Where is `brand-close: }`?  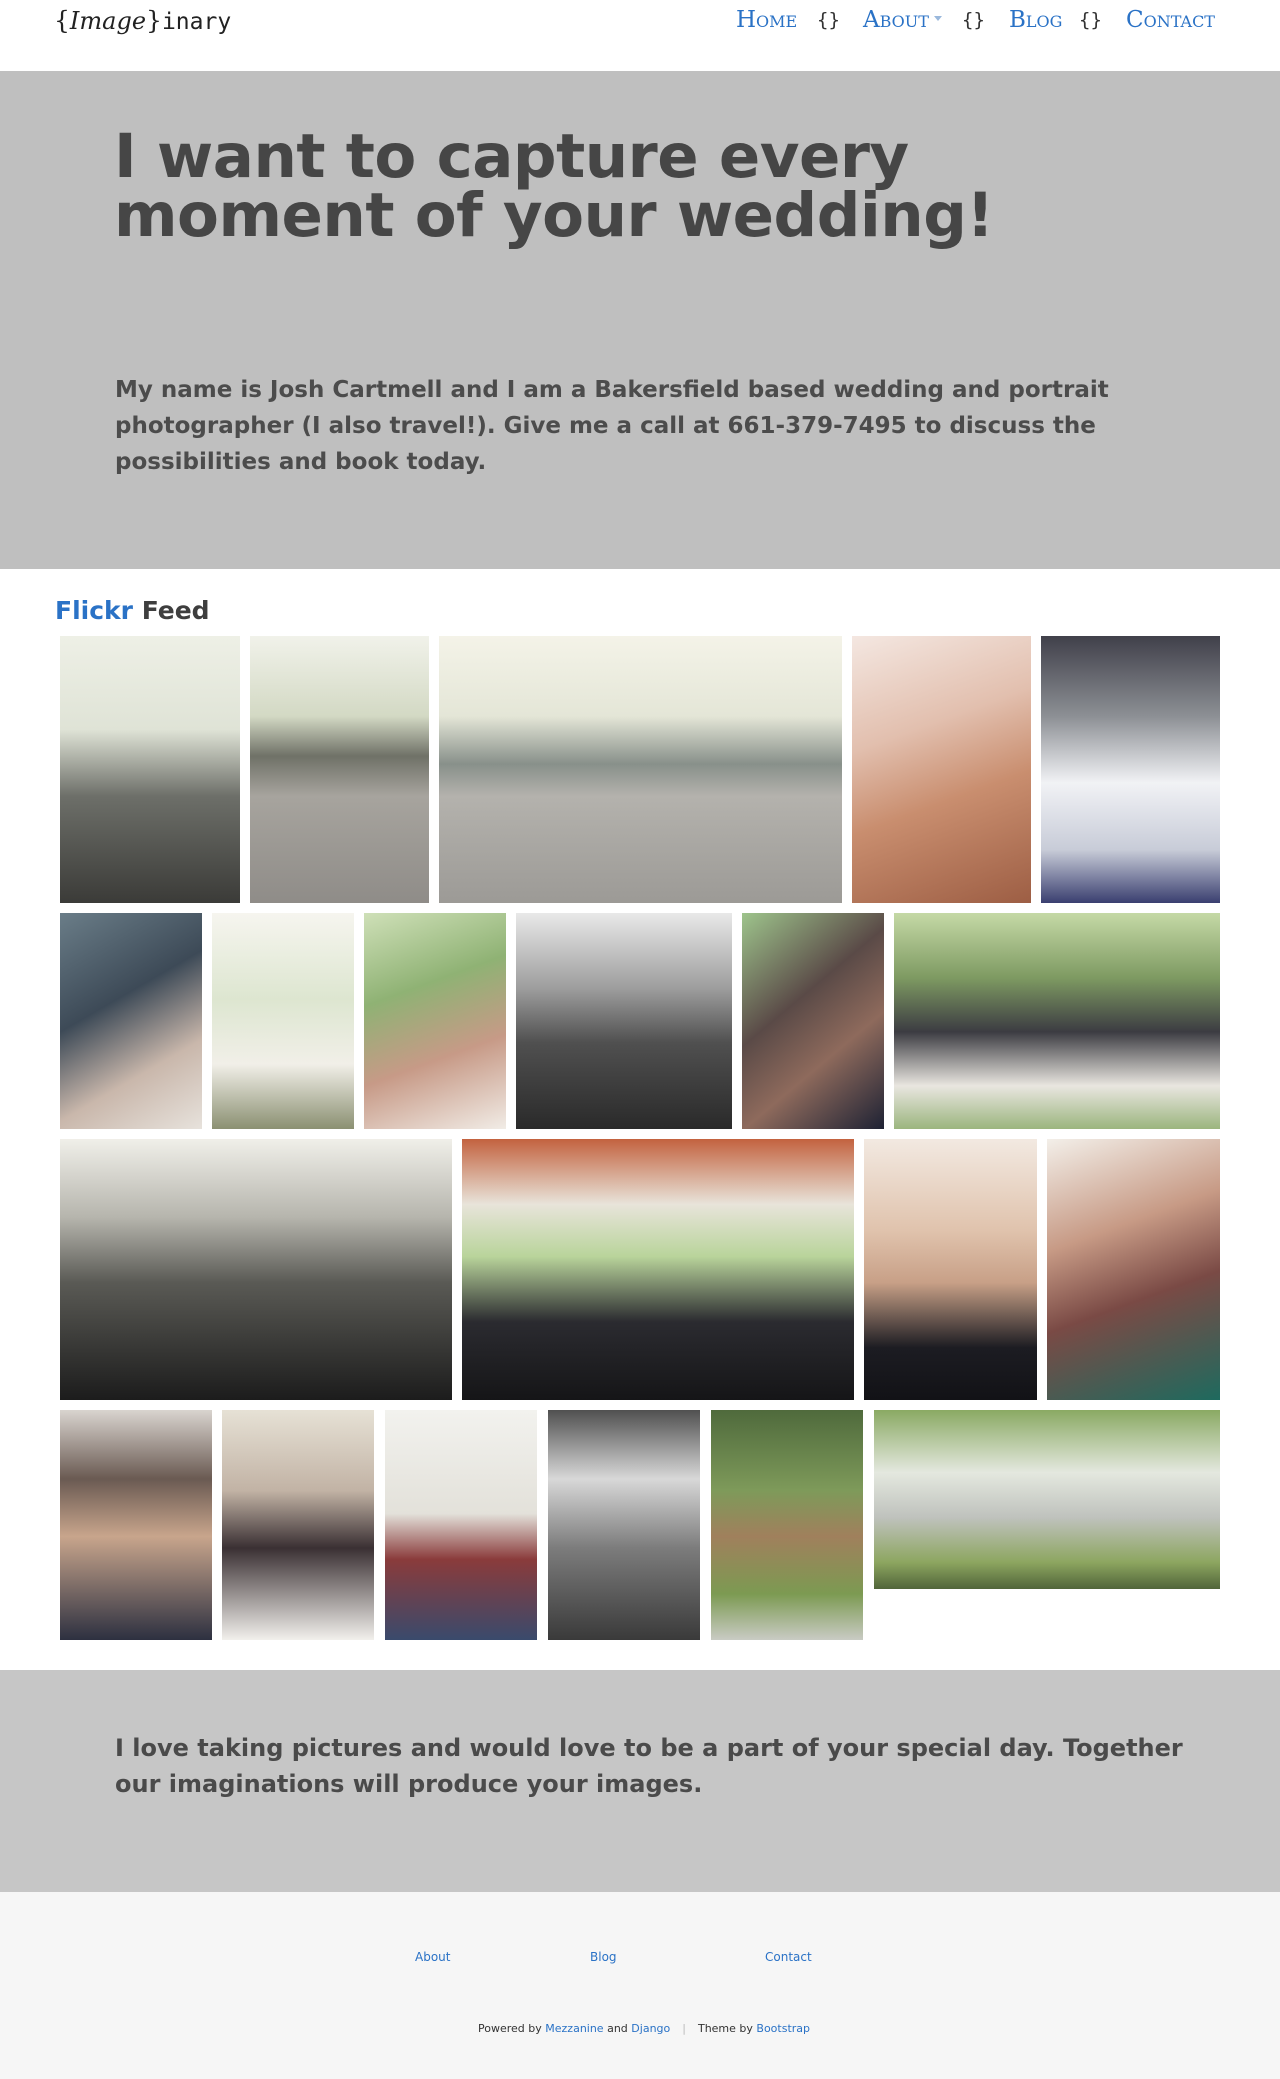 brand-close: } is located at coordinates (154, 20).